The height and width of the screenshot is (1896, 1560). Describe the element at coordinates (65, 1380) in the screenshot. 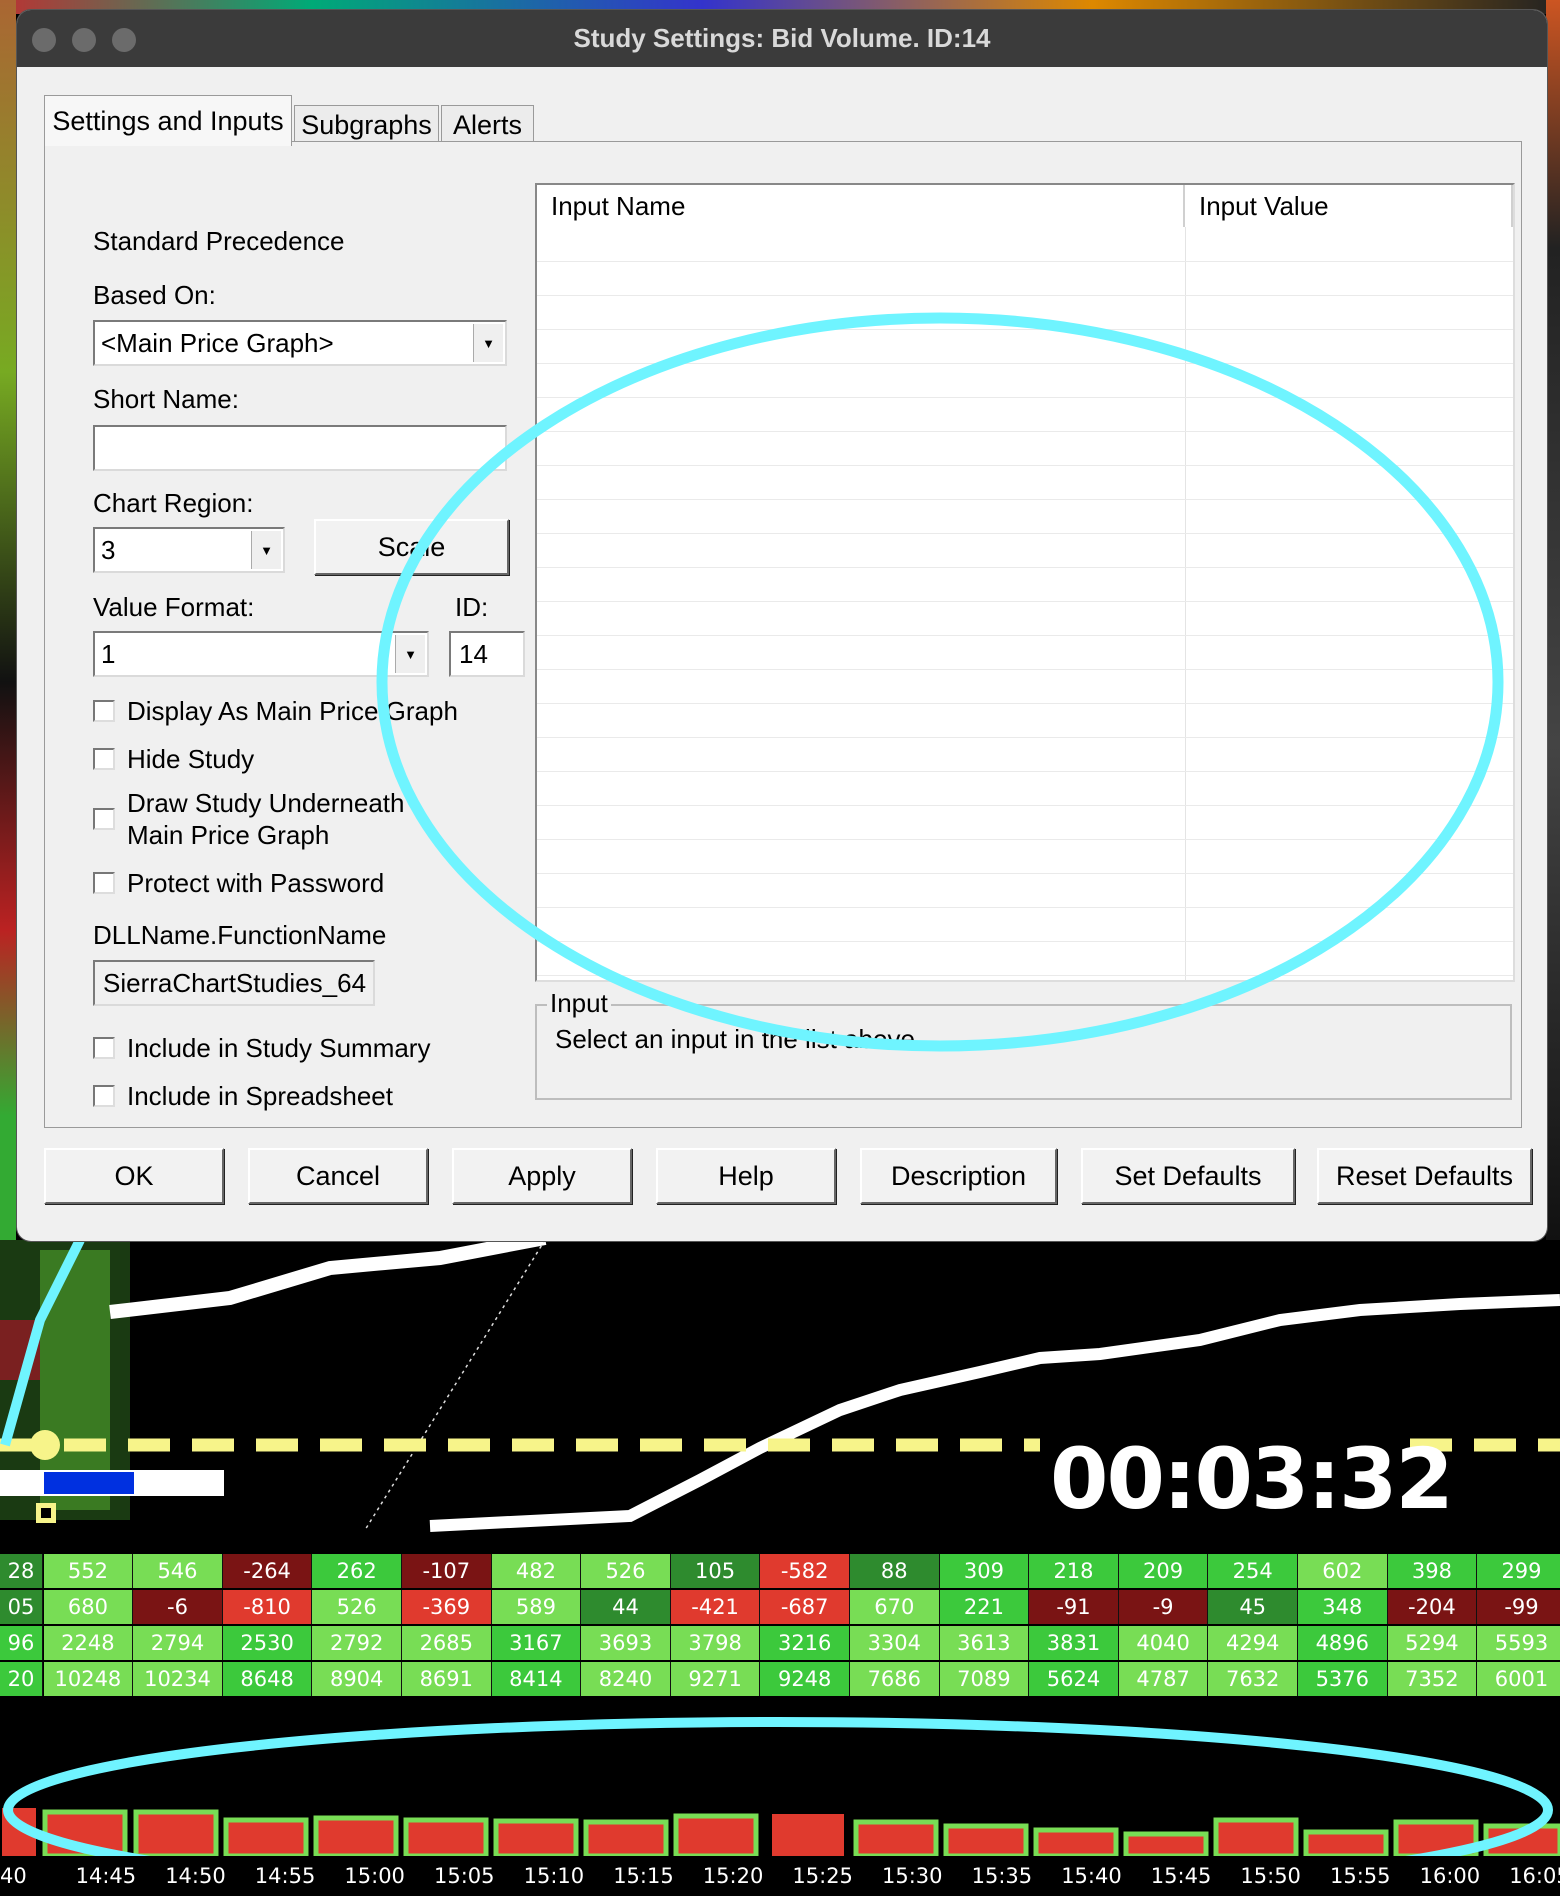

I see `price-ladder-strip` at that location.